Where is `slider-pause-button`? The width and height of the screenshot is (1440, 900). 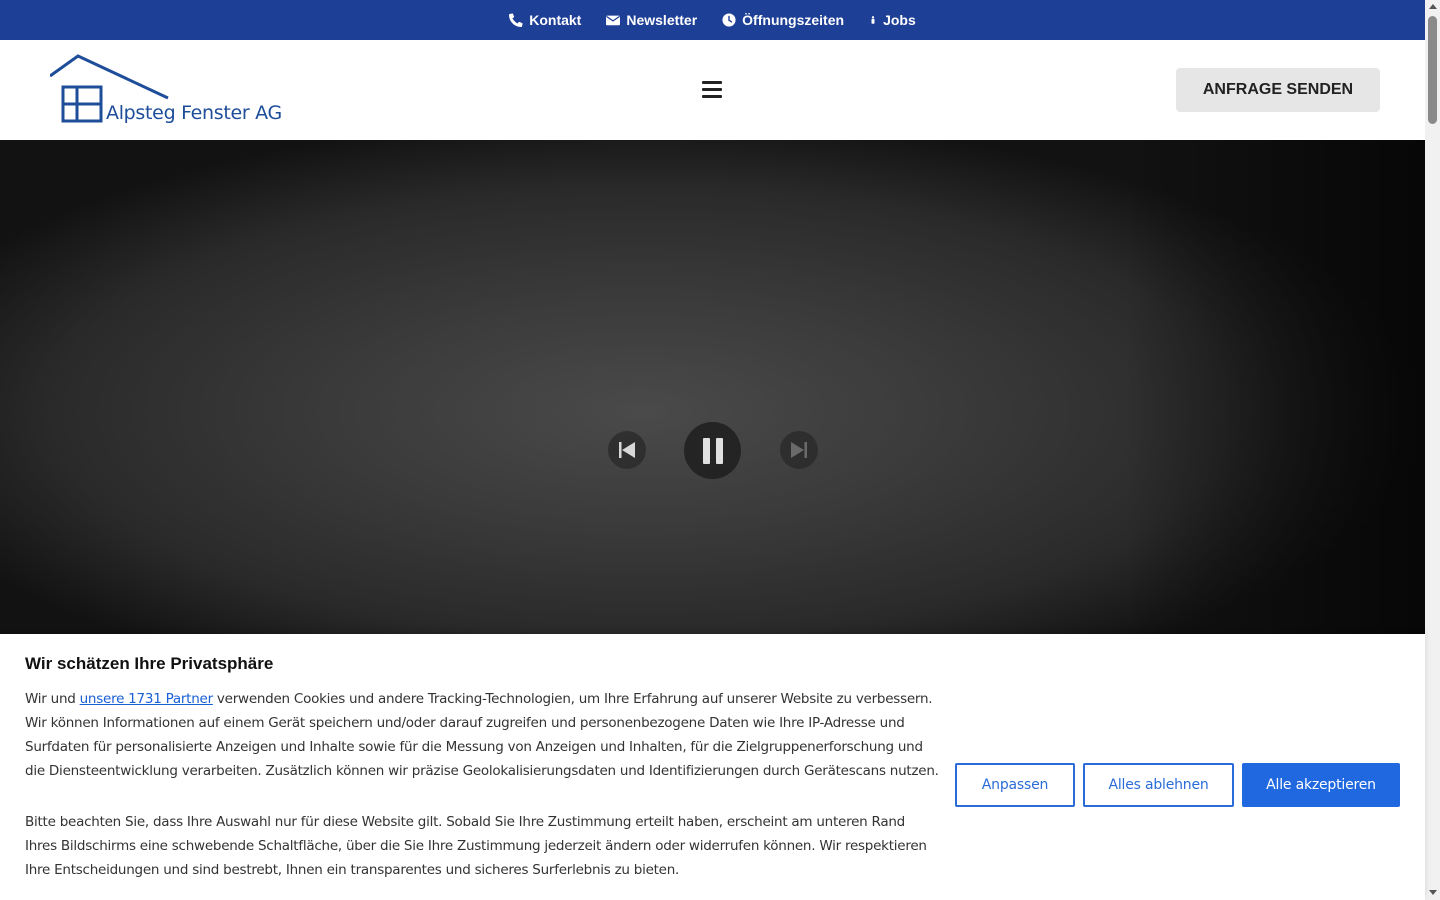 slider-pause-button is located at coordinates (712, 450).